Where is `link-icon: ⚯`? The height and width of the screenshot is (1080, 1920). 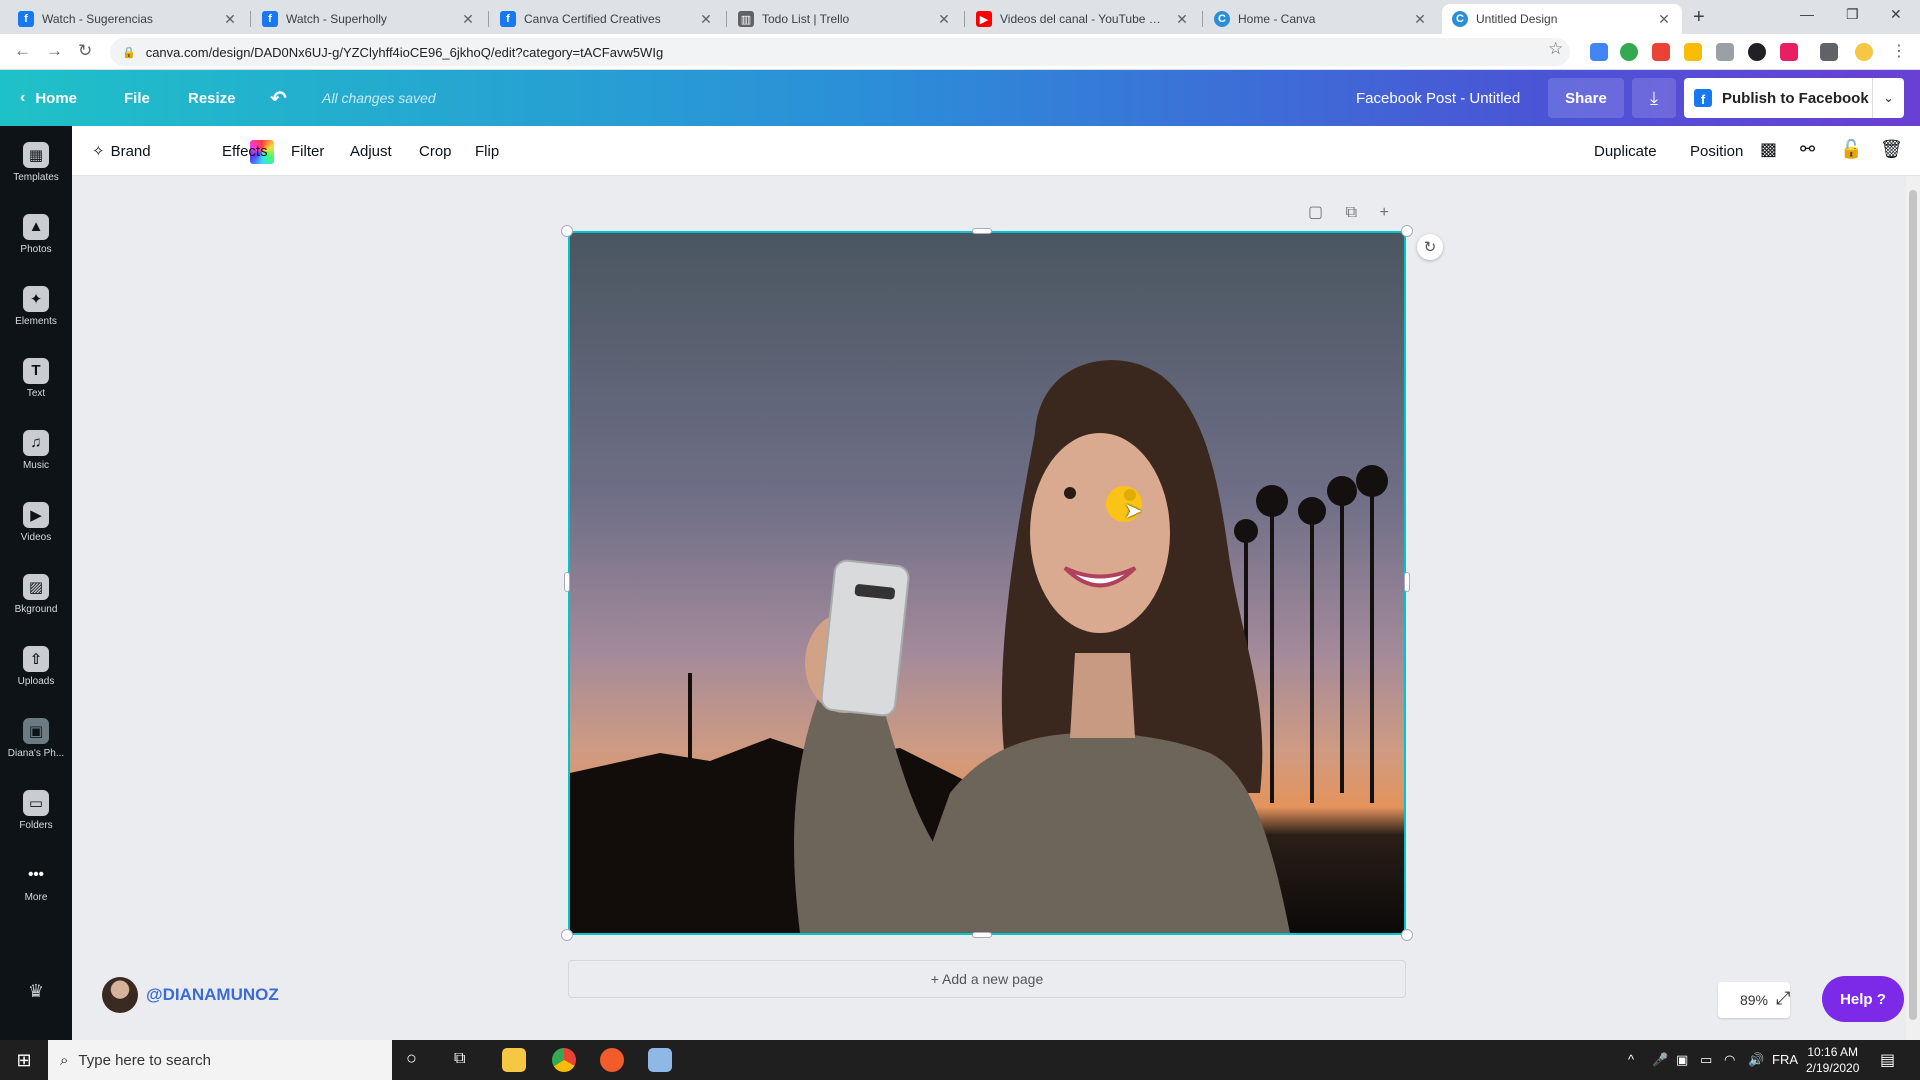 link-icon: ⚯ is located at coordinates (1807, 149).